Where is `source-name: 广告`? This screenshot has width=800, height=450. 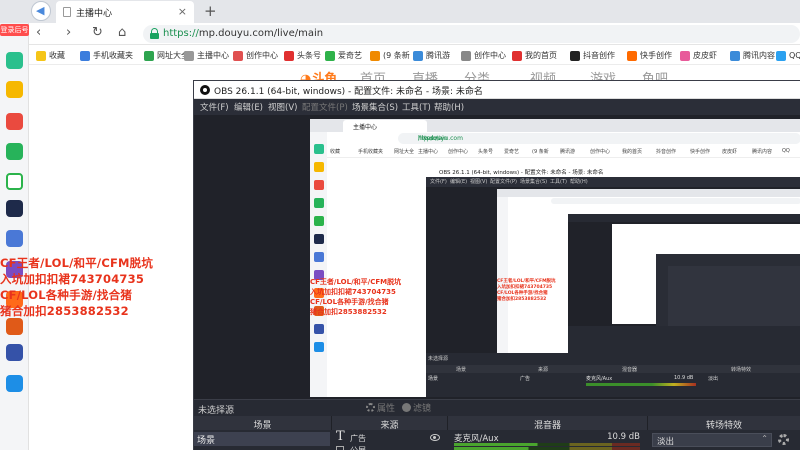 source-name: 广告 is located at coordinates (358, 438).